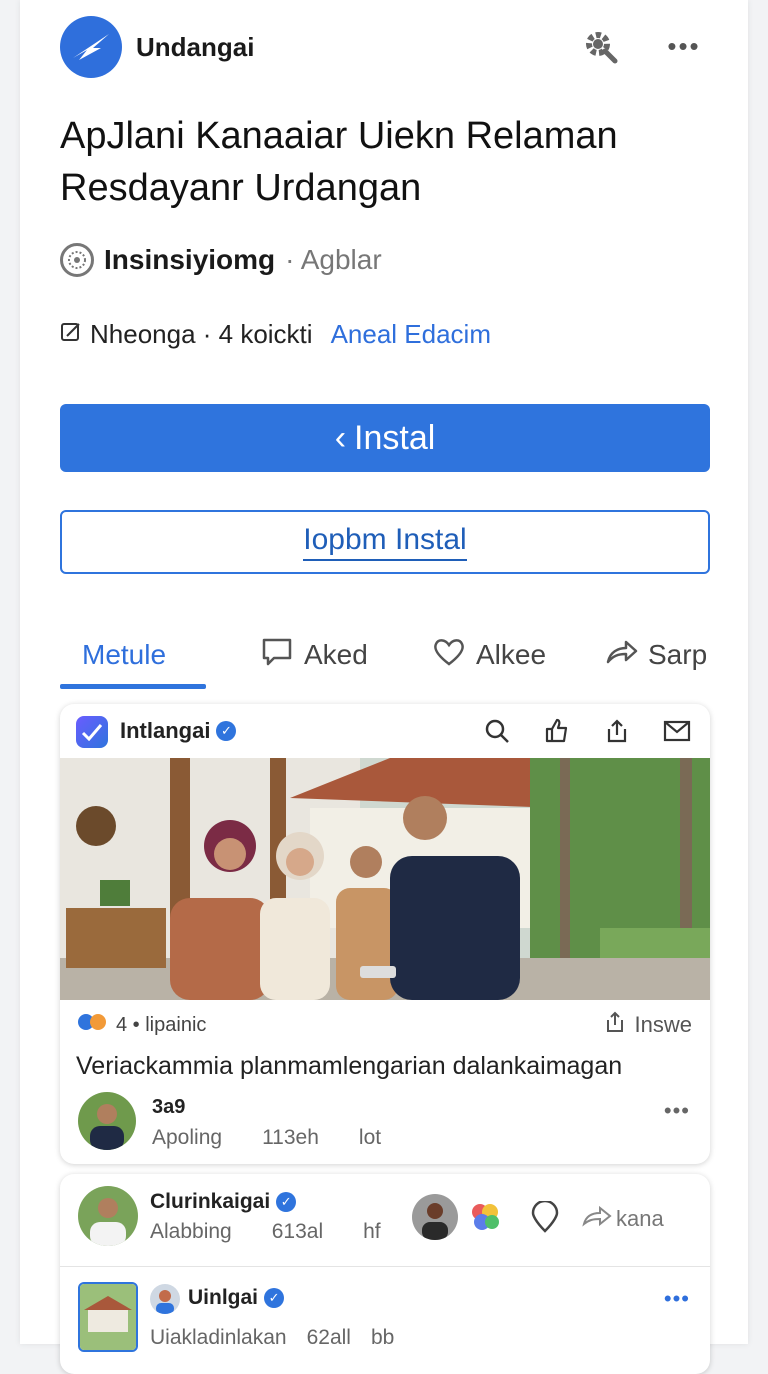 This screenshot has height=1374, width=768. What do you see at coordinates (210, 1201) in the screenshot?
I see `list-item-name-text: Clurinkaigai` at bounding box center [210, 1201].